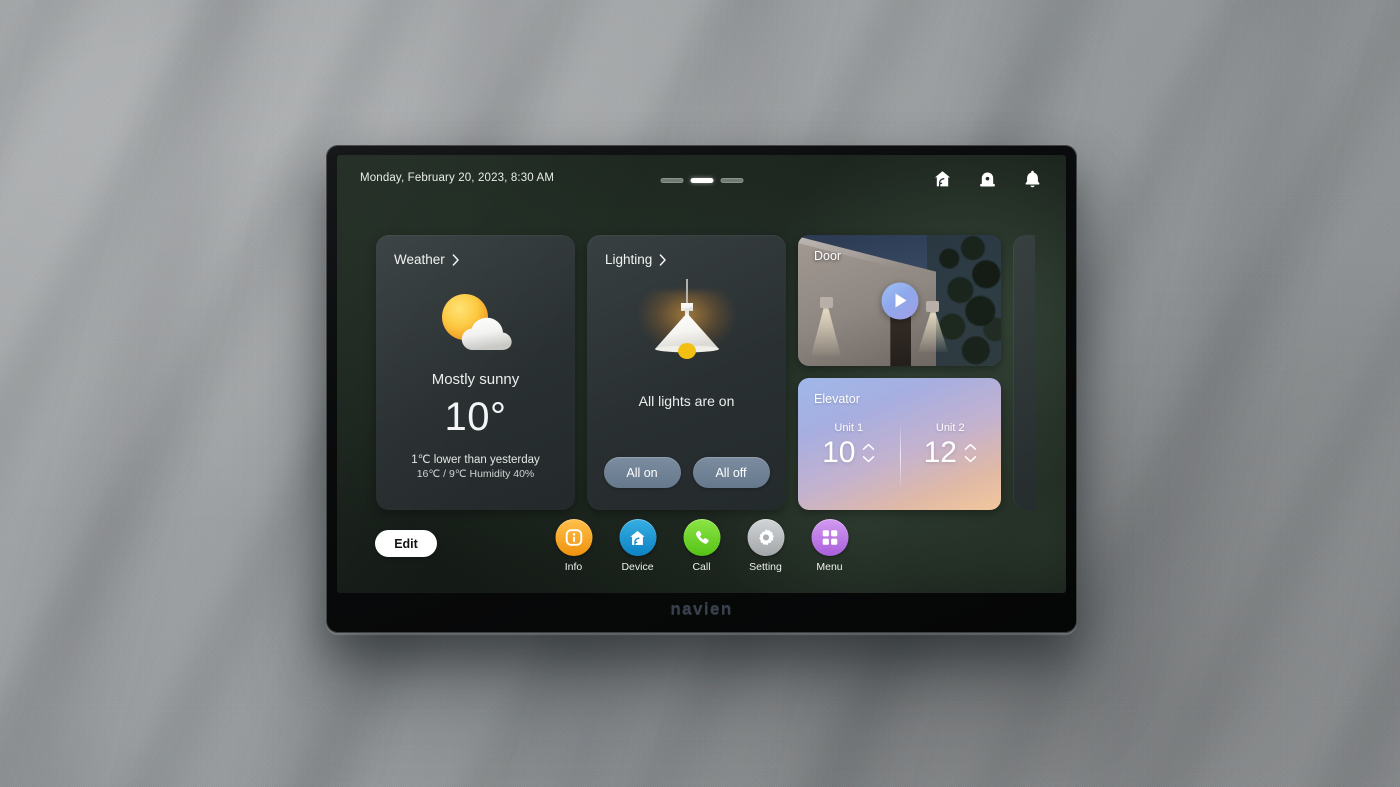 This screenshot has width=1400, height=787. I want to click on elevator-card: Elevator Unit 1 10 Unit 2 12, so click(899, 444).